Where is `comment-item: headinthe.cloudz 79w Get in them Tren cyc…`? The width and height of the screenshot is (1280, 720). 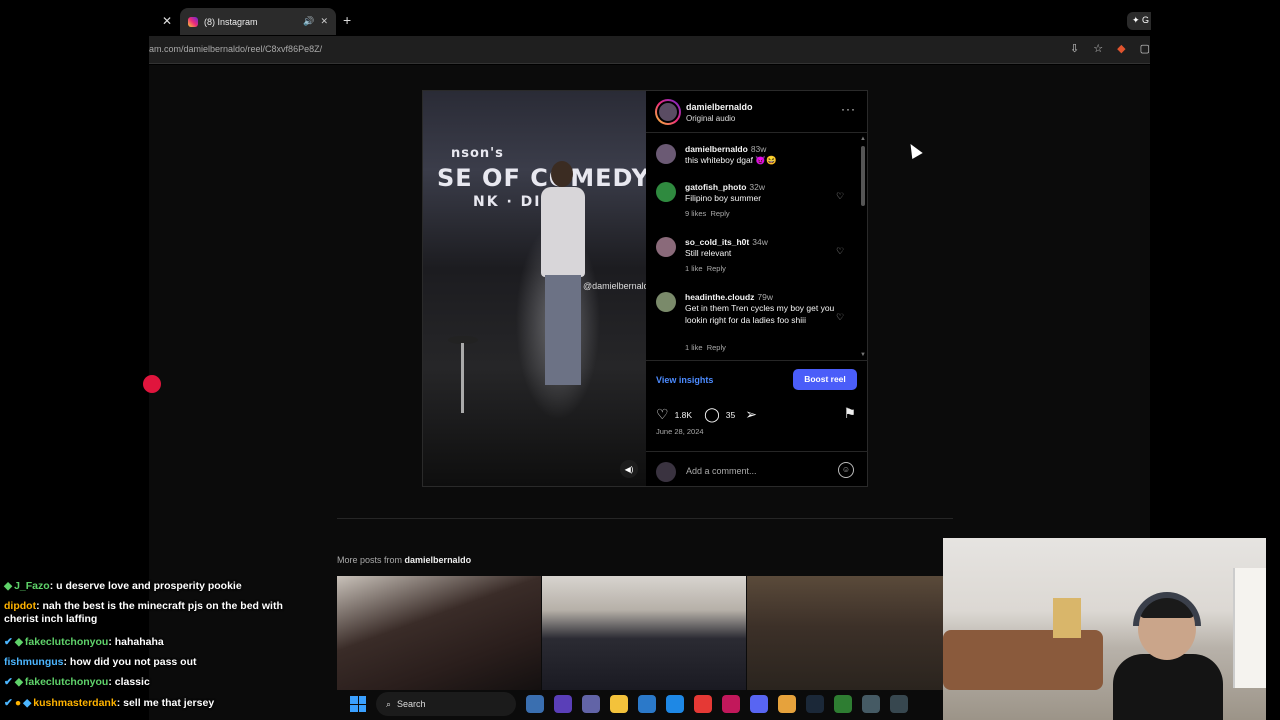 comment-item: headinthe.cloudz 79w Get in them Tren cyc… is located at coordinates (756, 324).